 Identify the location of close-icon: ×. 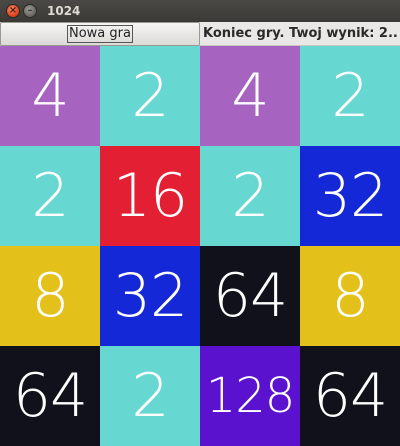
(13, 10).